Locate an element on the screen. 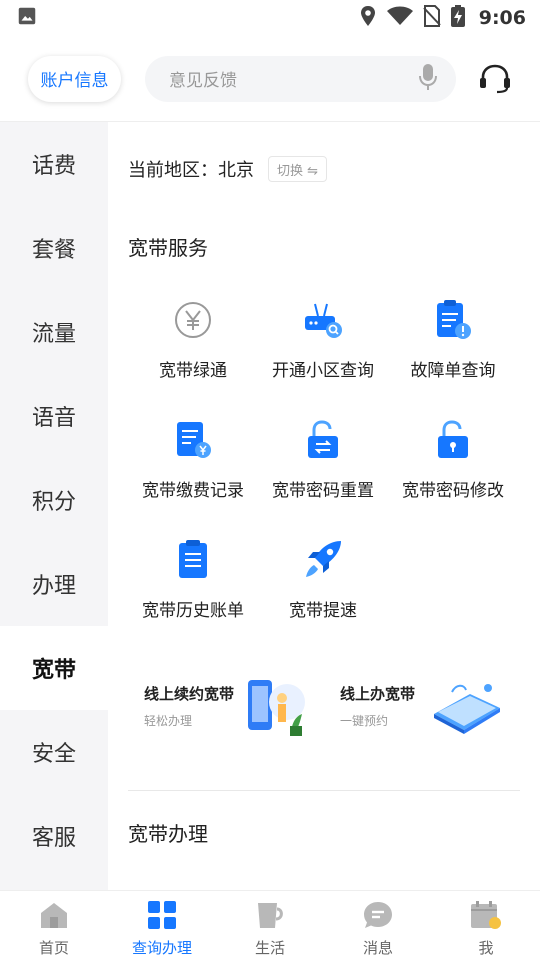 Image resolution: width=540 pixels, height=960 pixels. status-time: 9:06 is located at coordinates (502, 18).